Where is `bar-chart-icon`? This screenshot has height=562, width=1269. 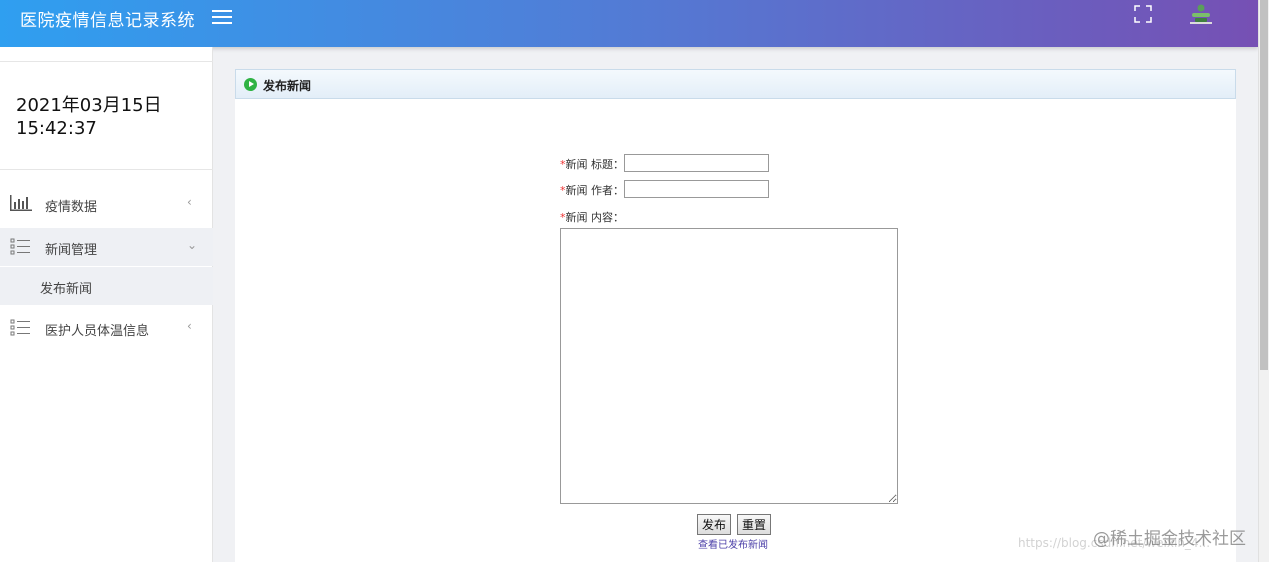
bar-chart-icon is located at coordinates (21, 203).